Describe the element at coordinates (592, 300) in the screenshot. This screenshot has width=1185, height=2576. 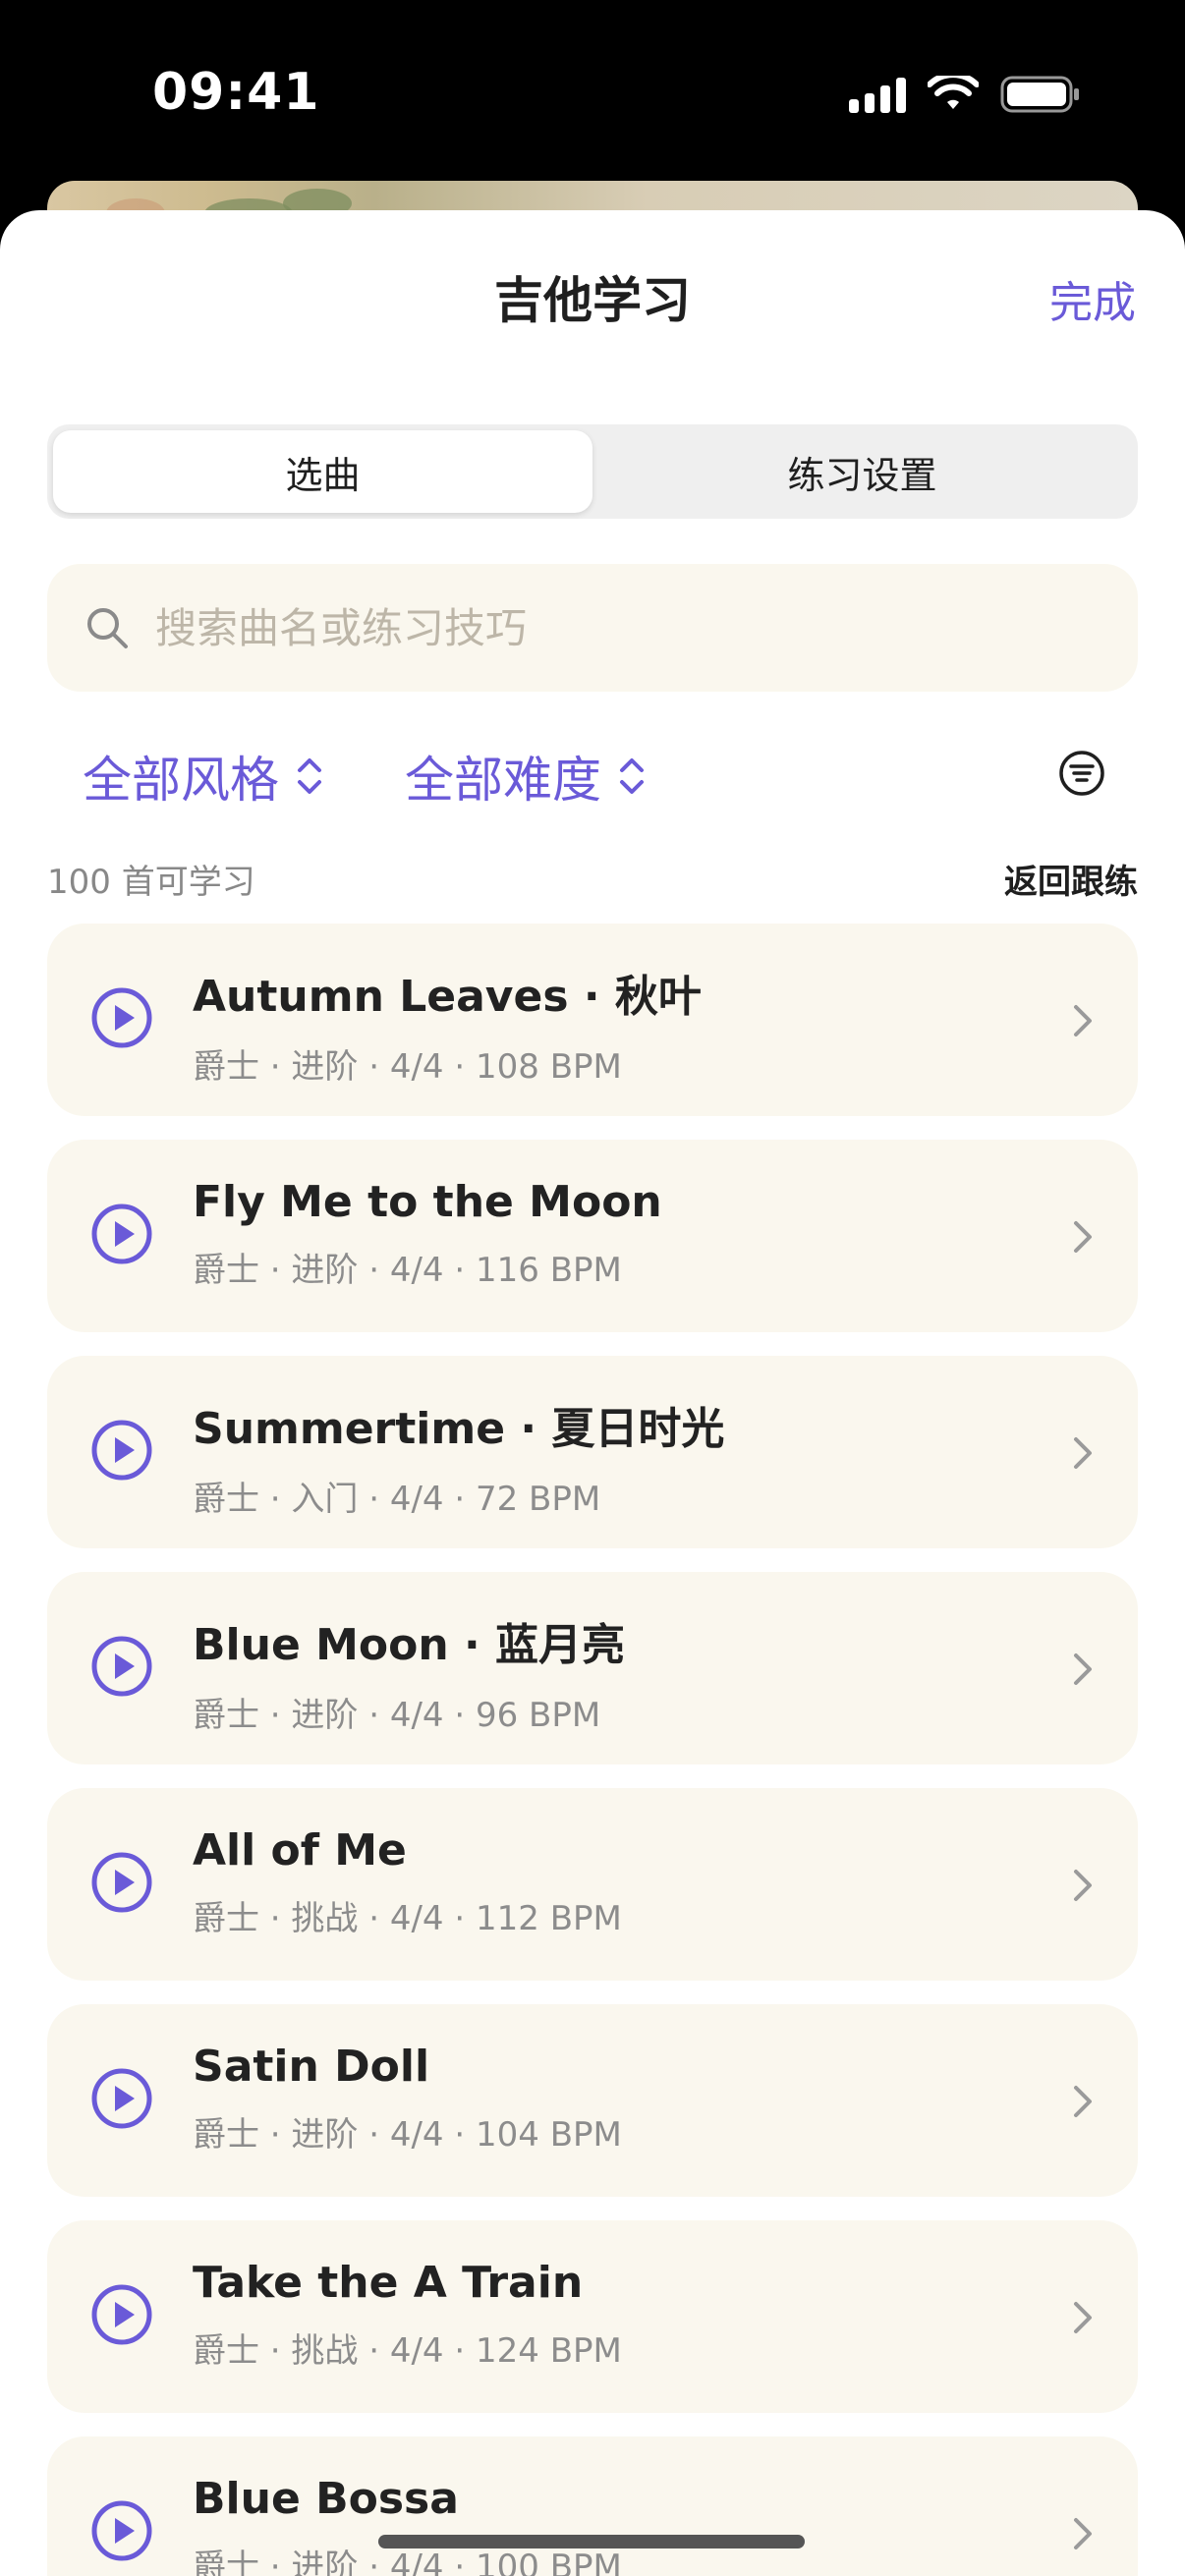
I see `sheet-title: 吉他学习` at that location.